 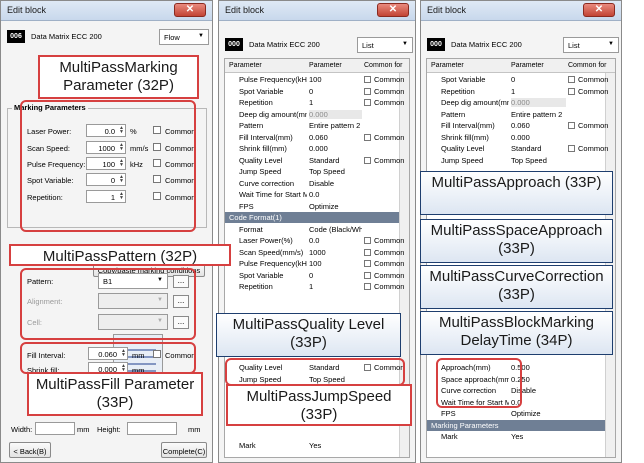 I want to click on view-mode-value: List, so click(x=574, y=45).